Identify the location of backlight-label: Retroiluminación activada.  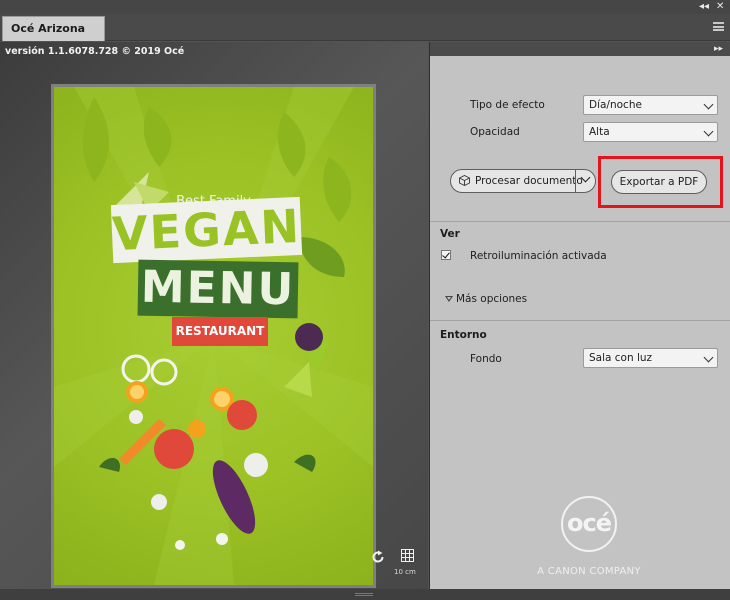
(538, 256).